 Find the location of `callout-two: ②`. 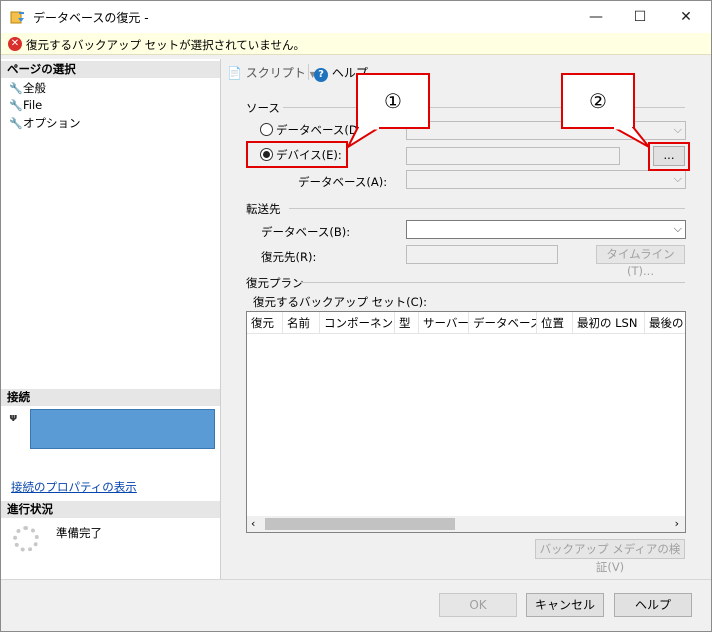

callout-two: ② is located at coordinates (598, 101).